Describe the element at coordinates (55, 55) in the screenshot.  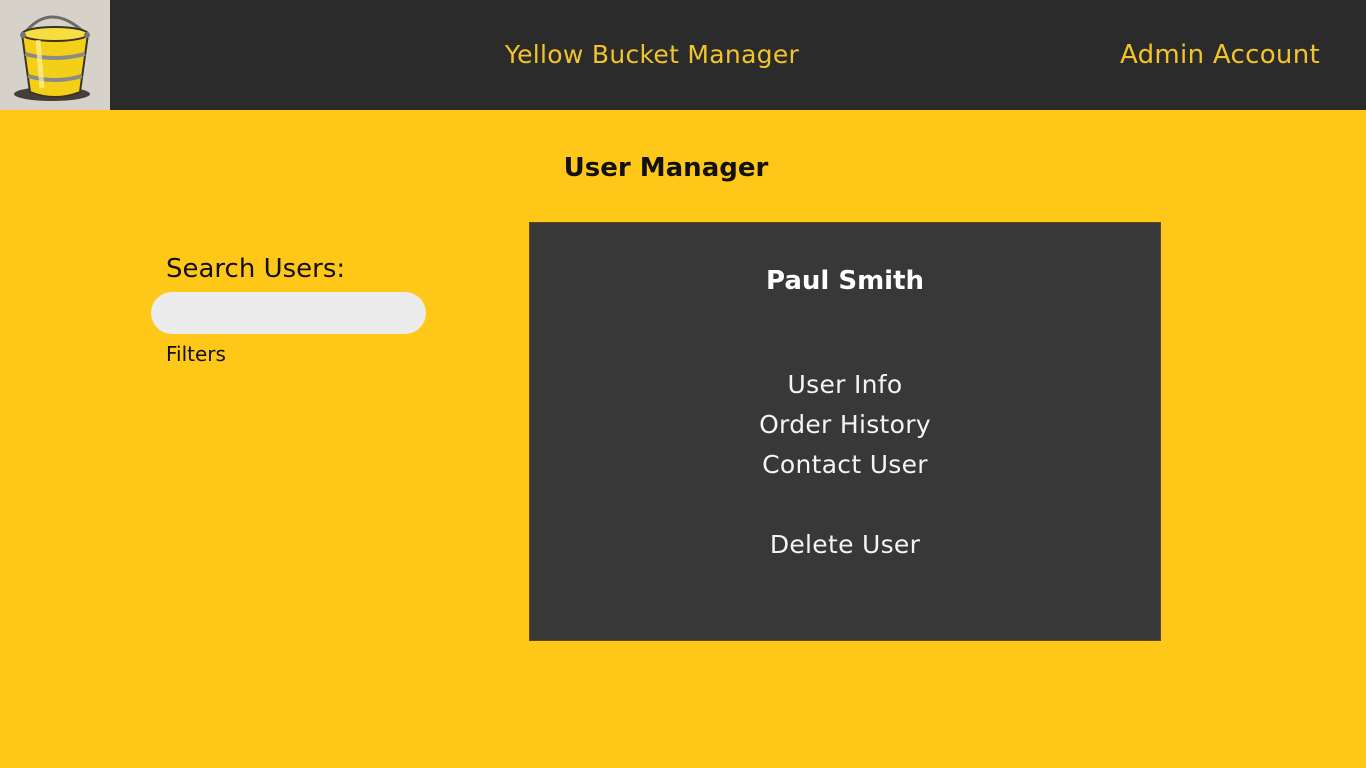
I see `yellow-bucket-icon` at that location.